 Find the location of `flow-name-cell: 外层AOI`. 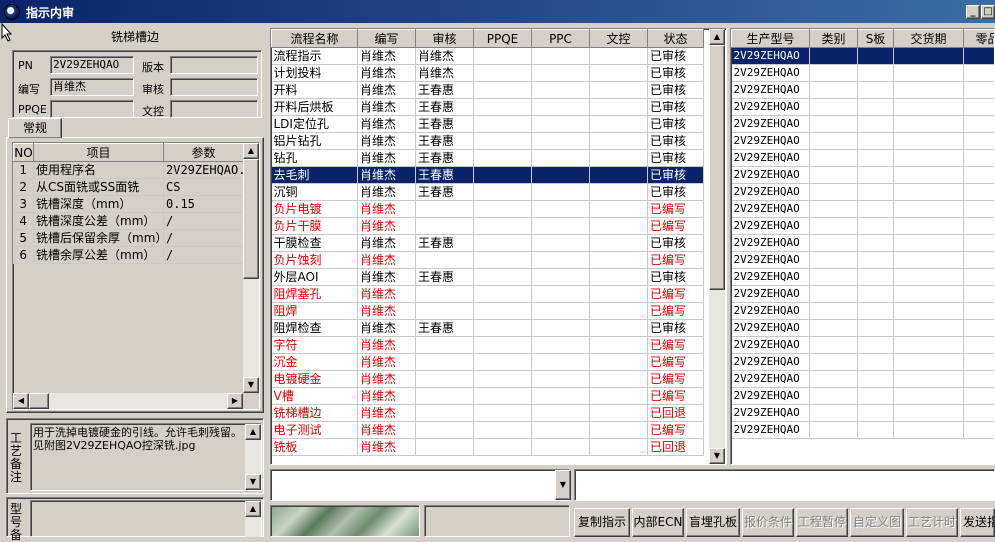

flow-name-cell: 外层AOI is located at coordinates (315, 277).